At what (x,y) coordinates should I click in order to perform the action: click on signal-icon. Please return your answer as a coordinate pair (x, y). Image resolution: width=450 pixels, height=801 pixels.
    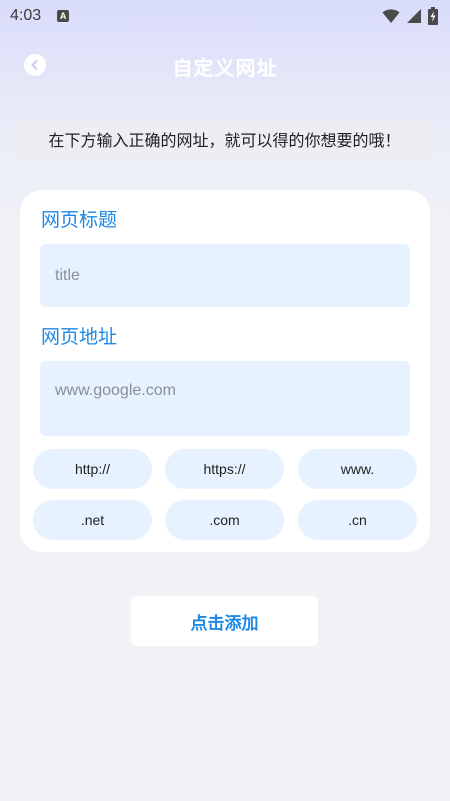
    Looking at the image, I should click on (414, 16).